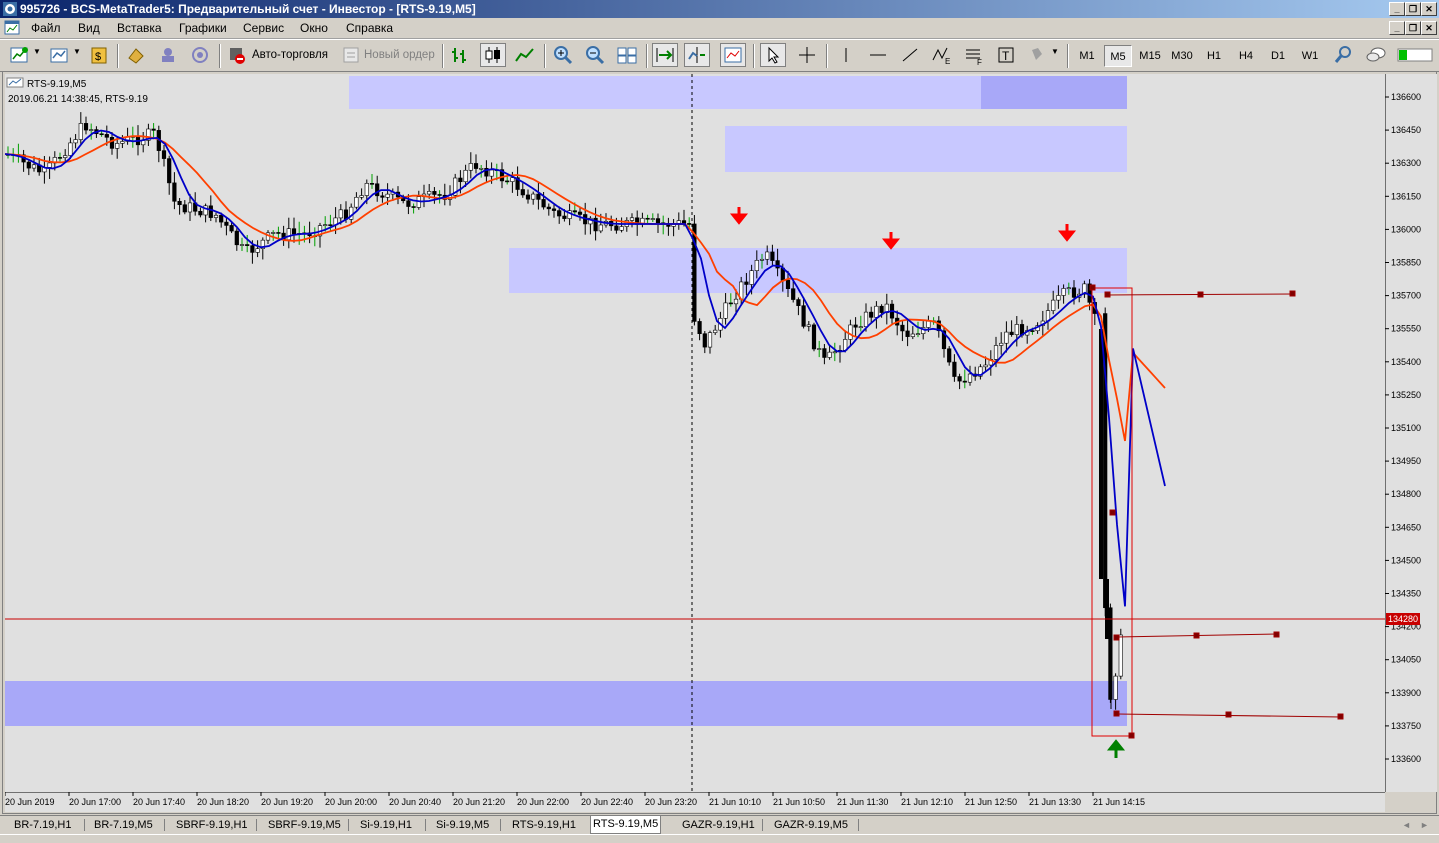 Image resolution: width=1439 pixels, height=843 pixels. Describe the element at coordinates (238, 55) in the screenshot. I see `autotrade-icon` at that location.